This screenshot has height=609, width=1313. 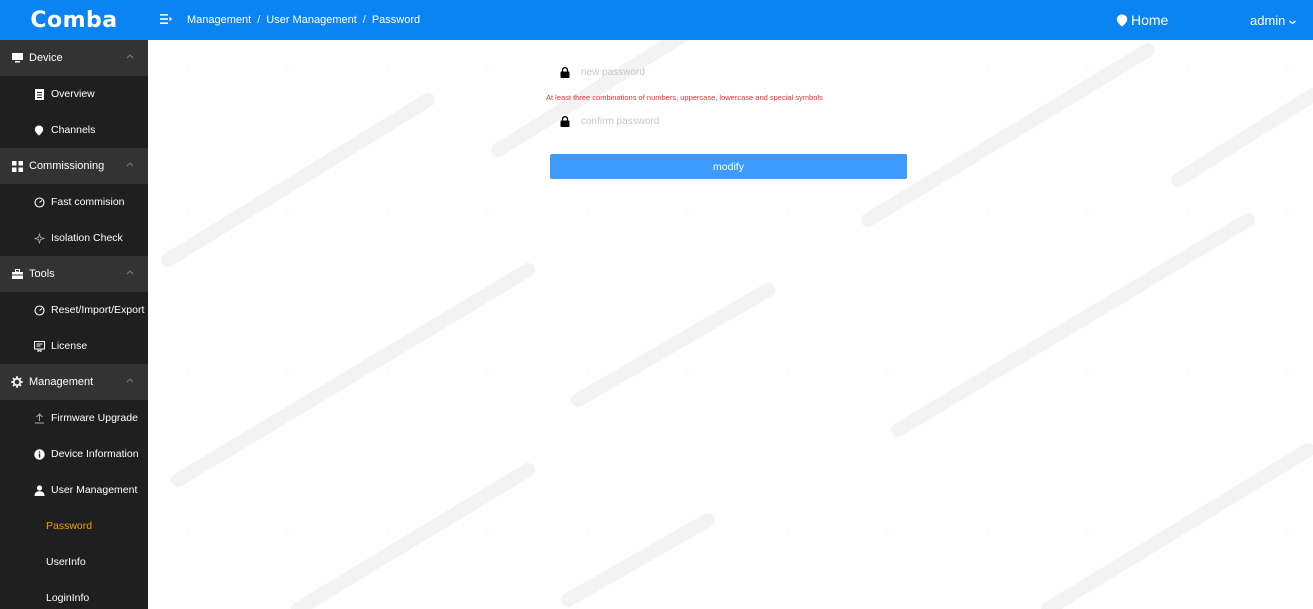 What do you see at coordinates (17, 274) in the screenshot?
I see `toolbox-icon` at bounding box center [17, 274].